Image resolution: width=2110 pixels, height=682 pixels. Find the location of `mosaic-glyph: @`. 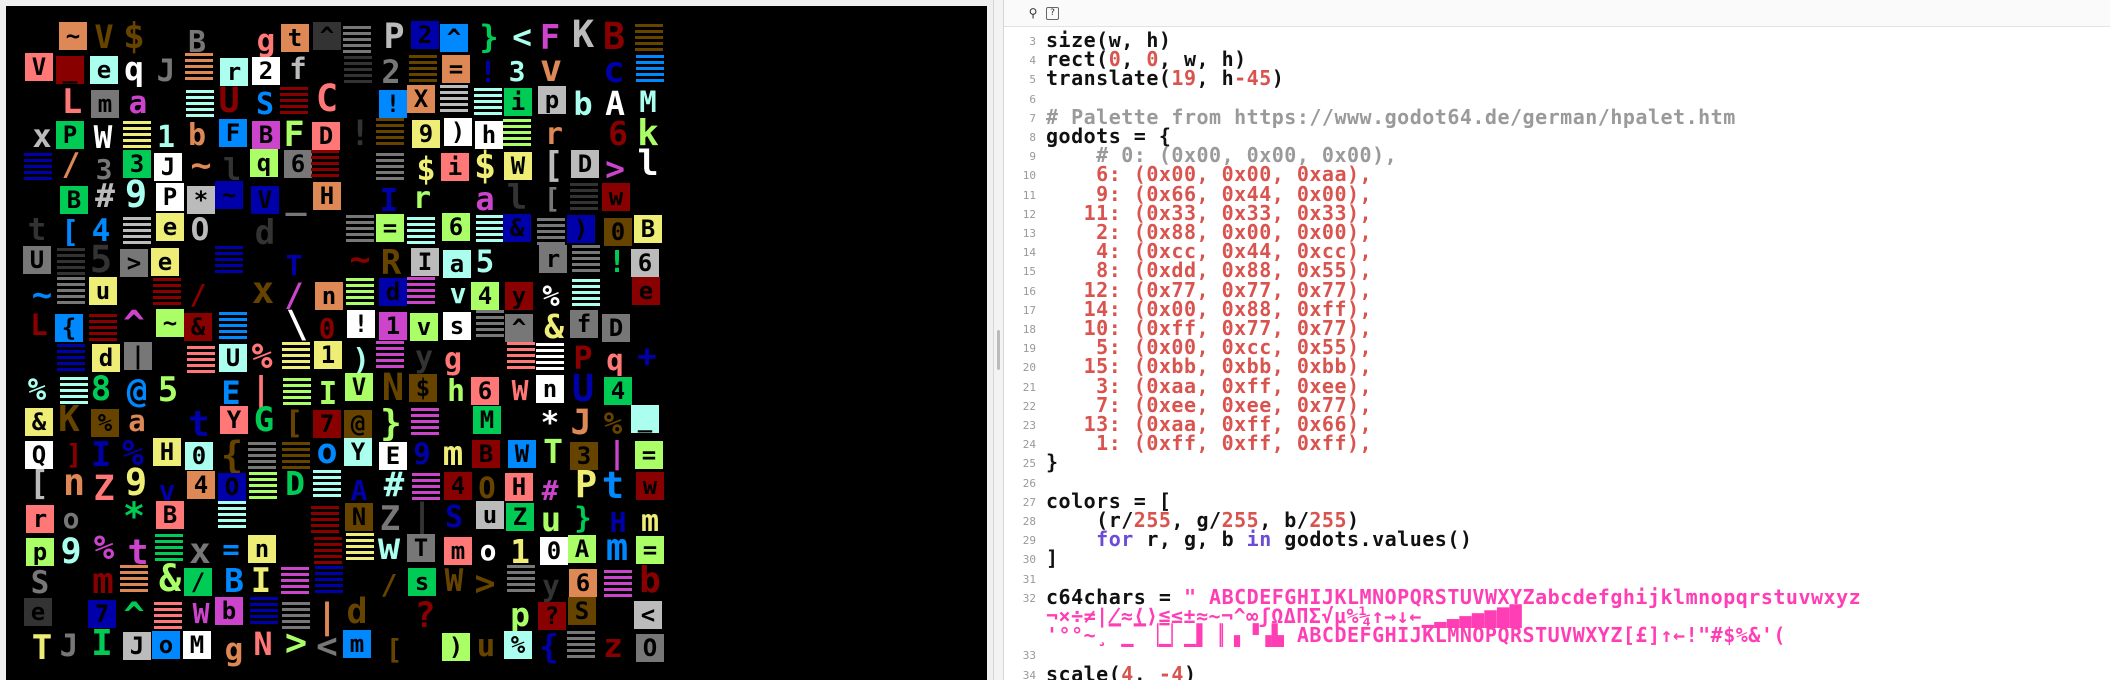

mosaic-glyph: @ is located at coordinates (358, 424).